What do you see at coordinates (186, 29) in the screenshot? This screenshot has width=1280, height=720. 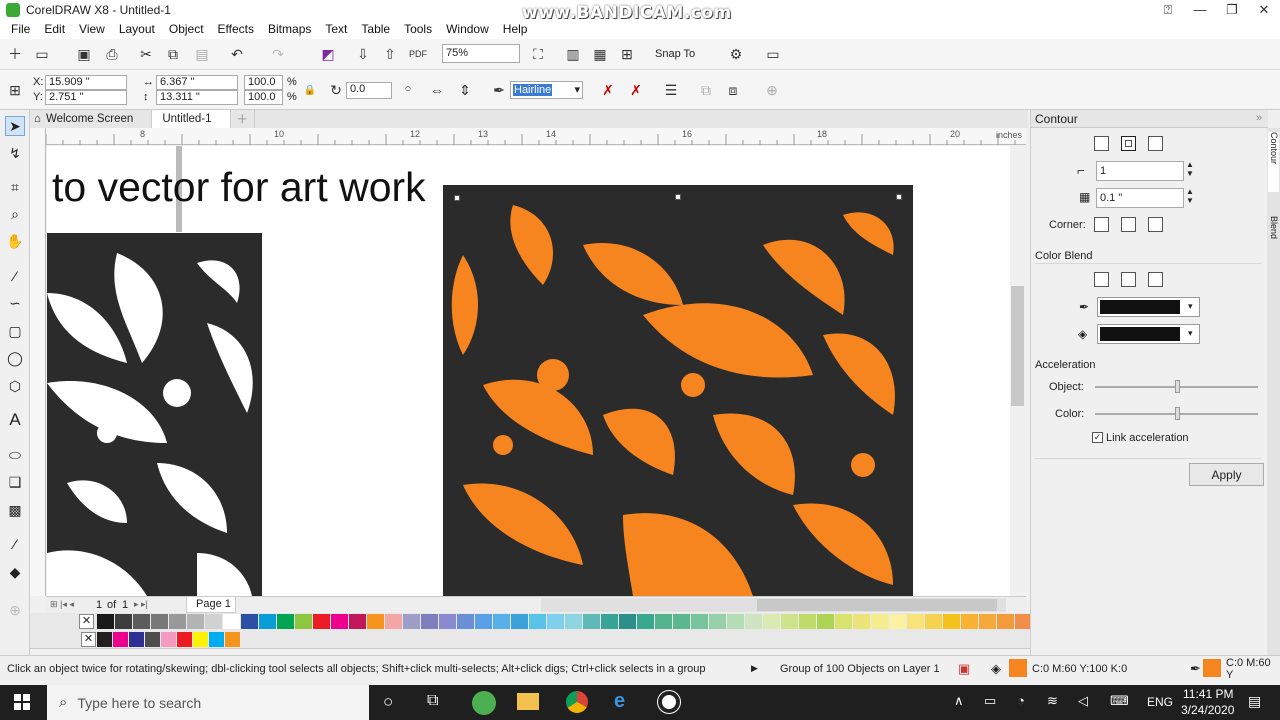 I see `menu-object: Object` at bounding box center [186, 29].